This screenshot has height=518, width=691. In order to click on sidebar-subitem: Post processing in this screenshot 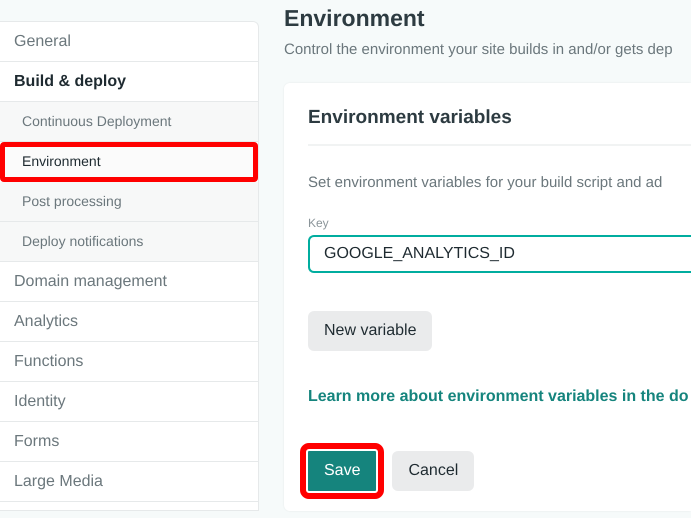, I will do `click(129, 202)`.